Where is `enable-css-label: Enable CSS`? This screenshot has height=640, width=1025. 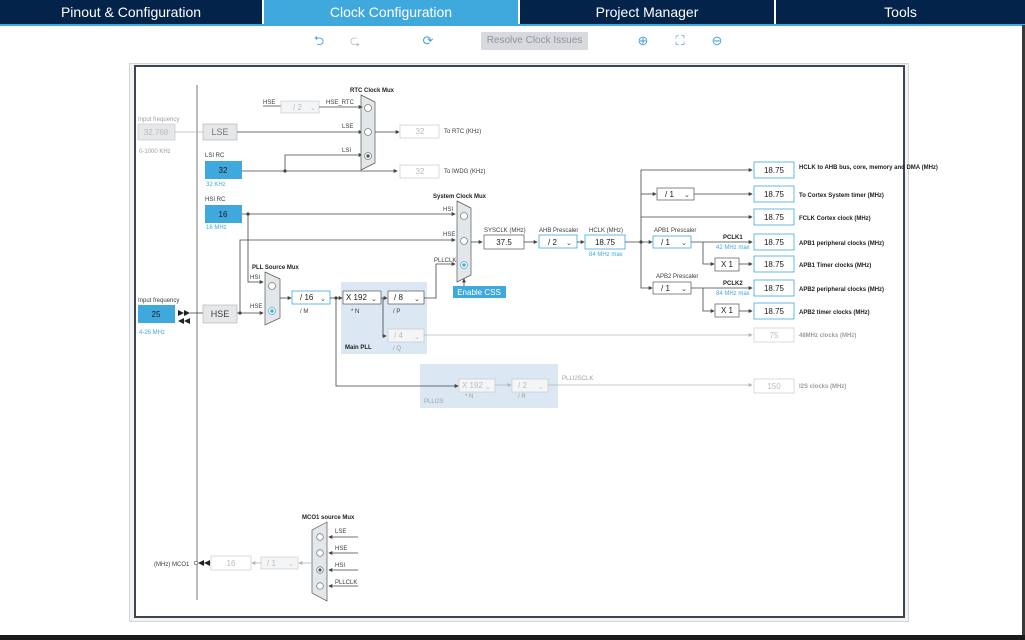
enable-css-label: Enable CSS is located at coordinates (479, 292).